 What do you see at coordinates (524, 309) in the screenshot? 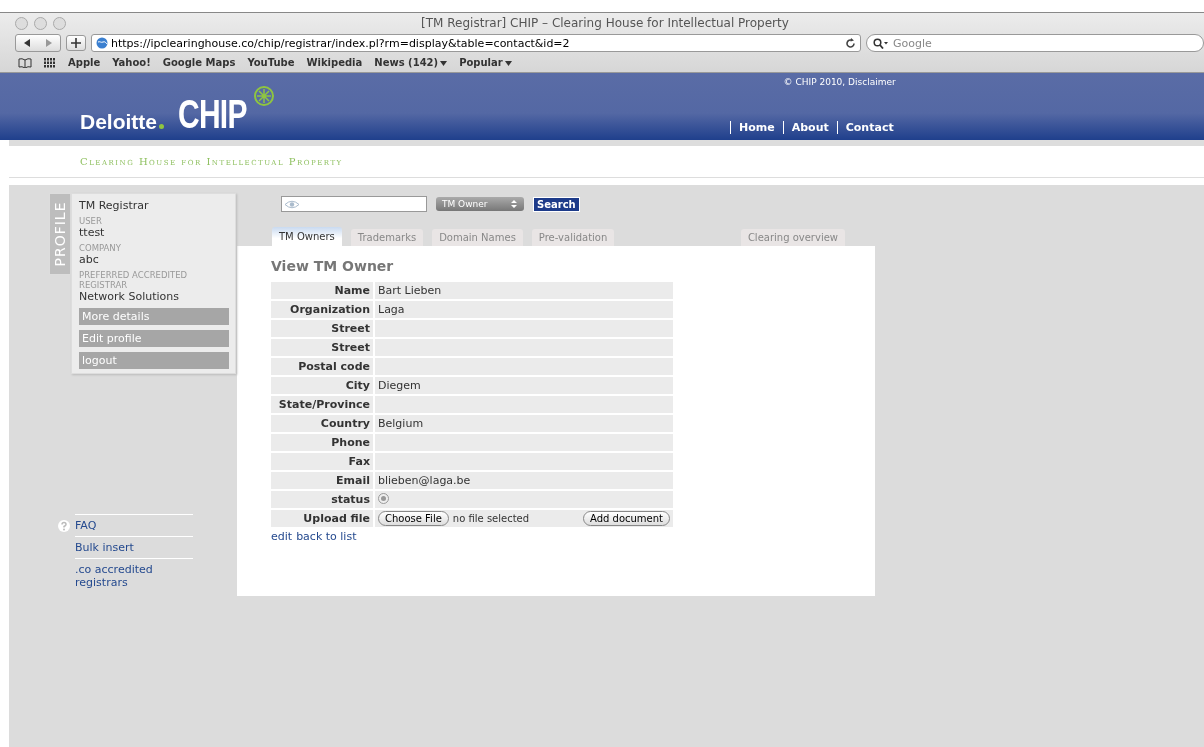
I see `field-value: Laga` at bounding box center [524, 309].